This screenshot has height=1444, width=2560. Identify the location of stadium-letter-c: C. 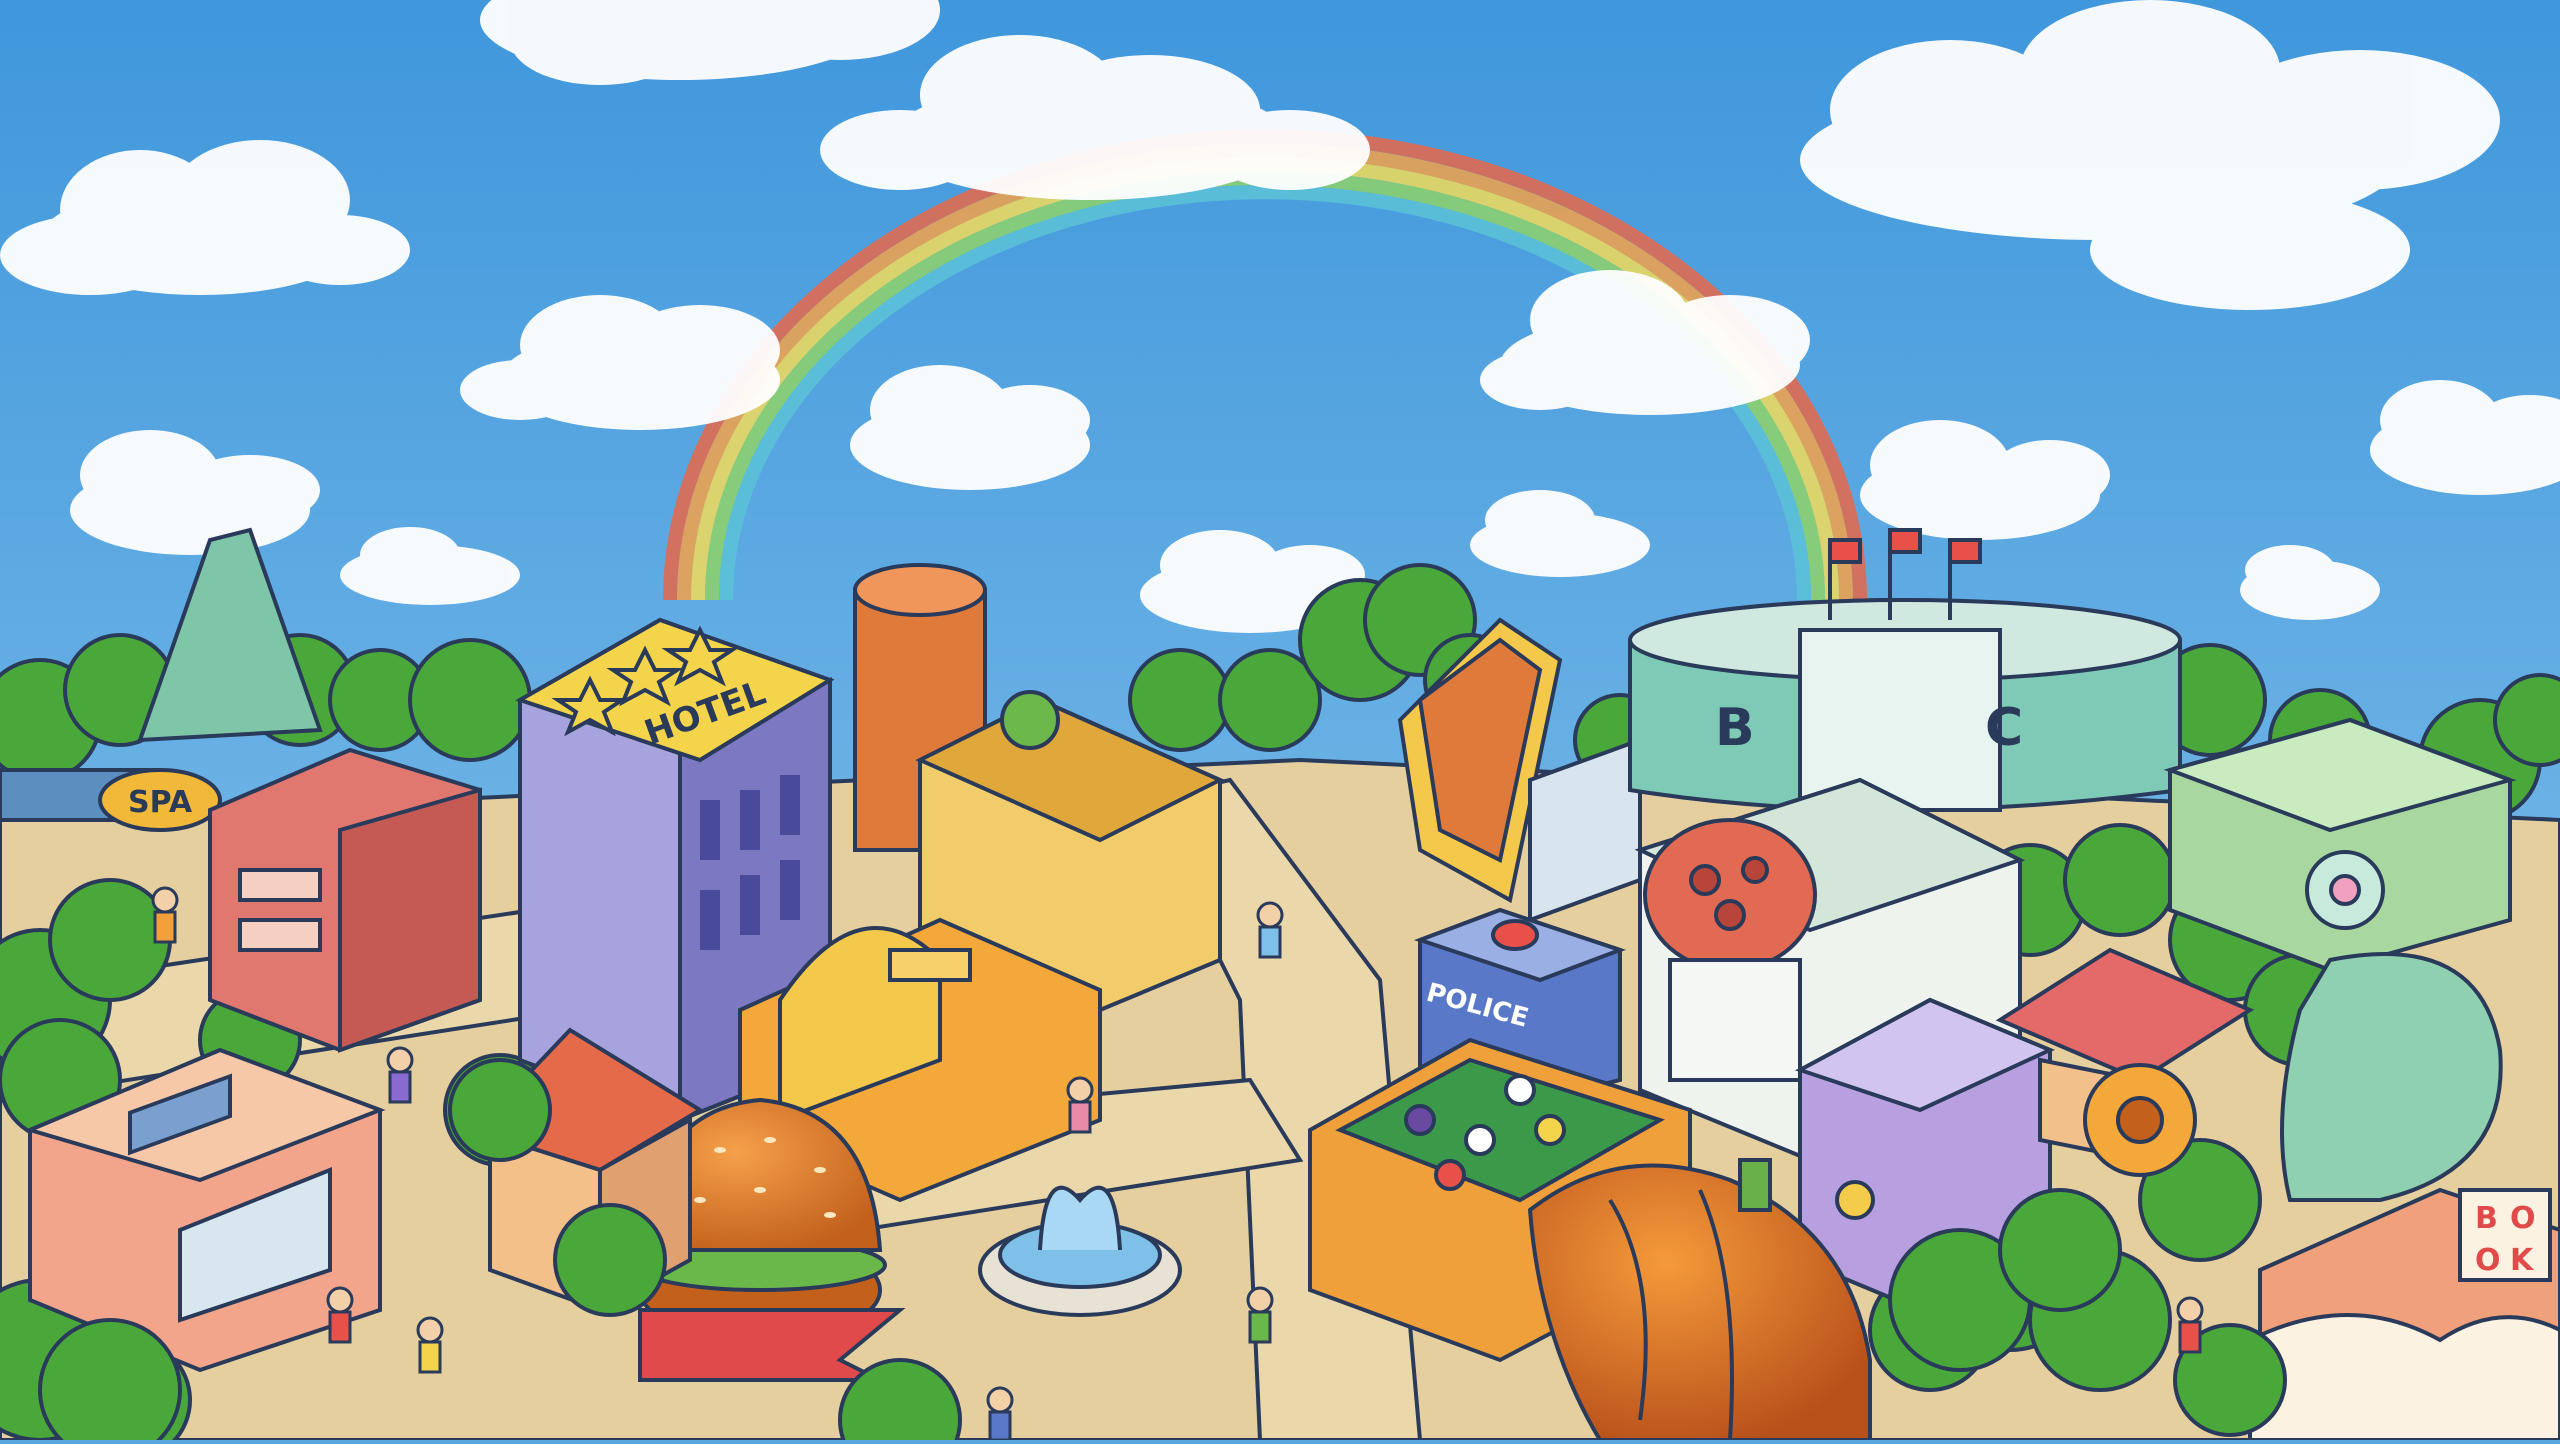
(2004, 728).